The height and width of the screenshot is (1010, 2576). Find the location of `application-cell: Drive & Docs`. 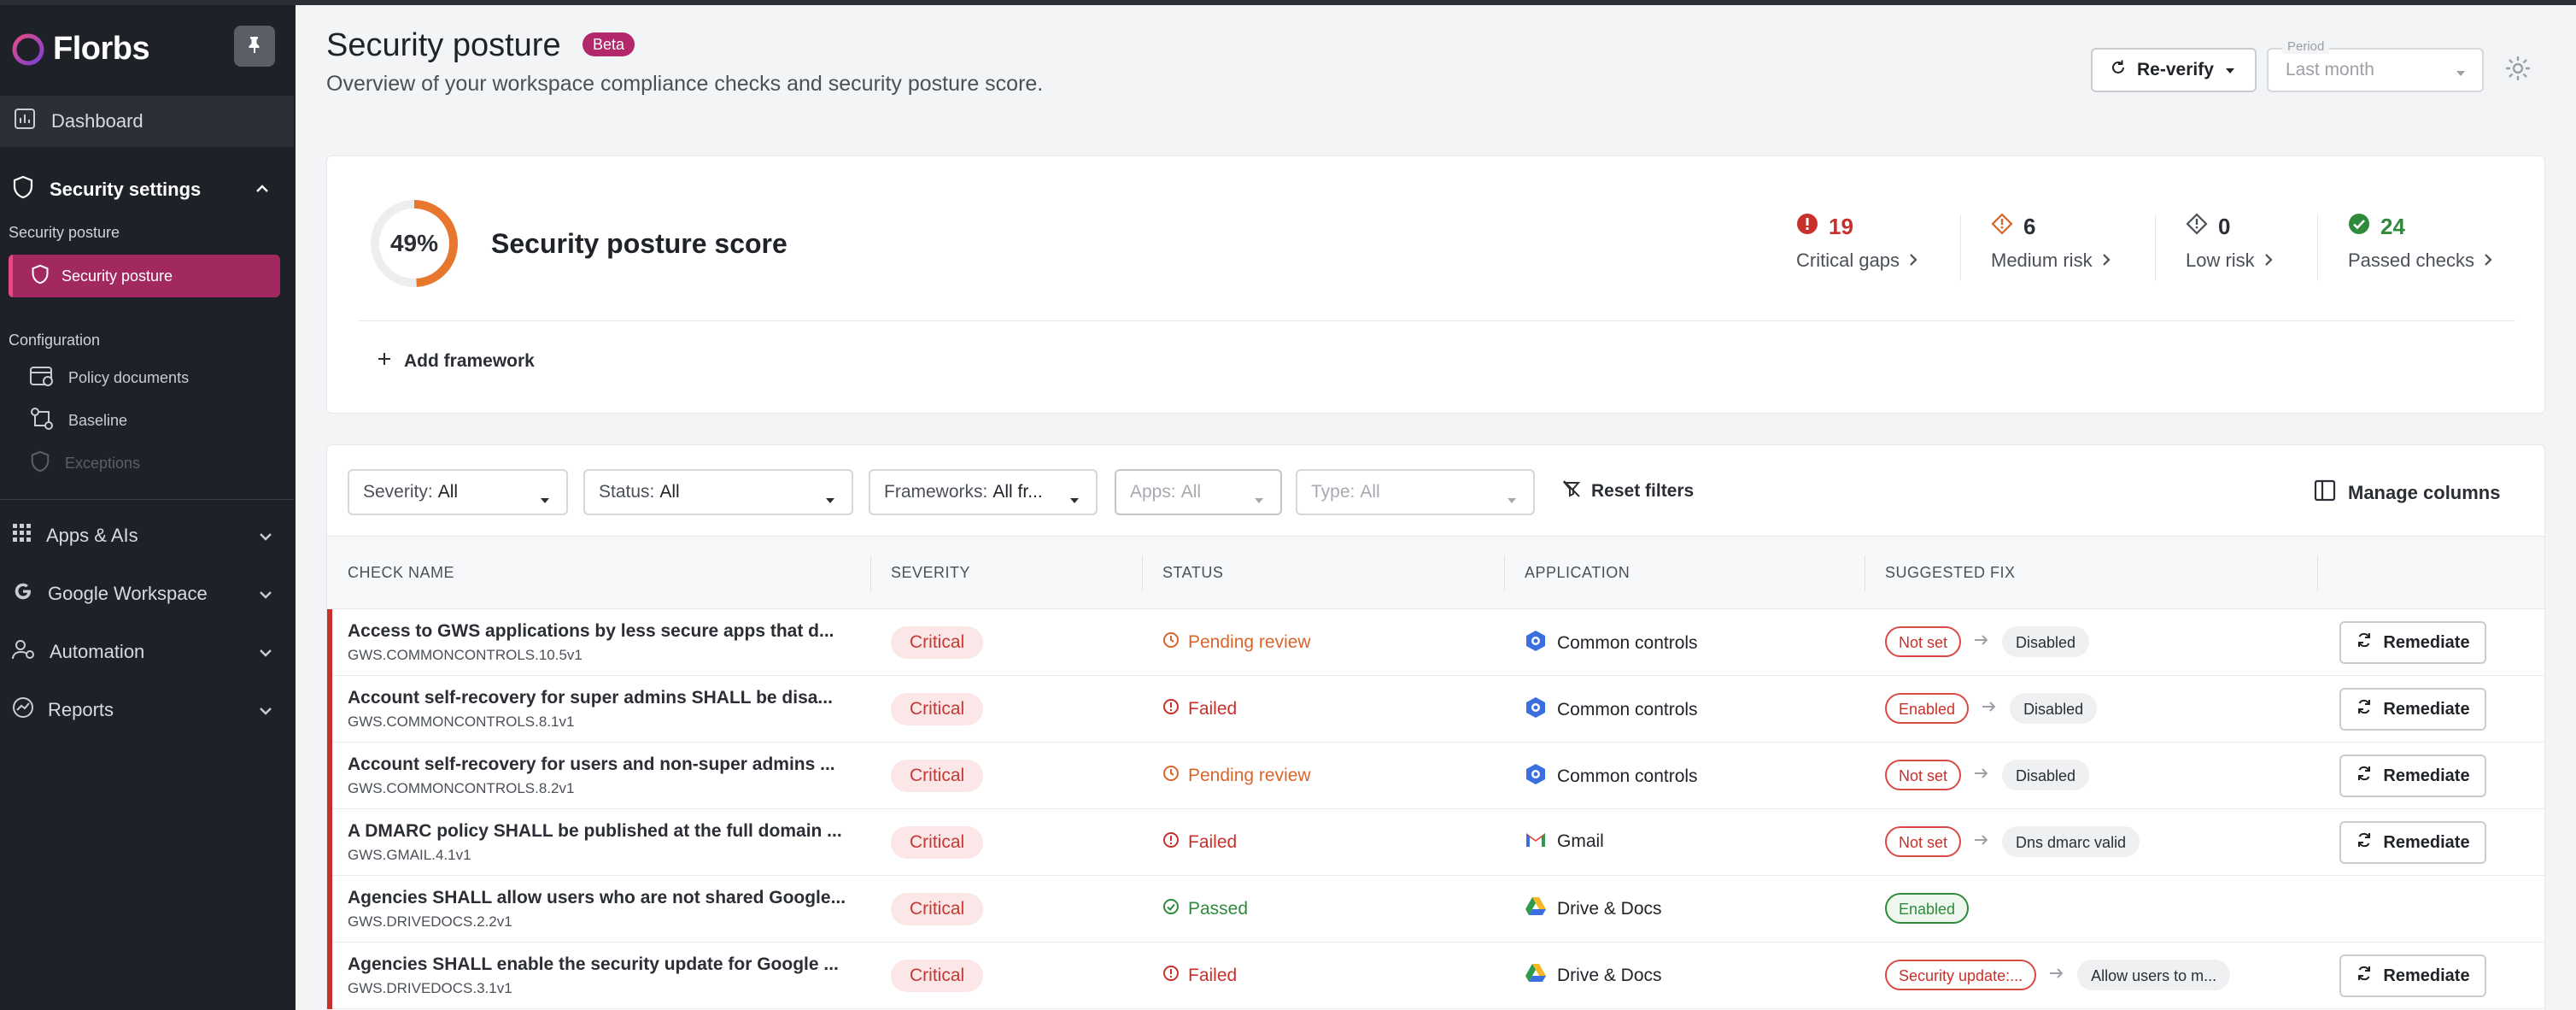

application-cell: Drive & Docs is located at coordinates (1593, 909).